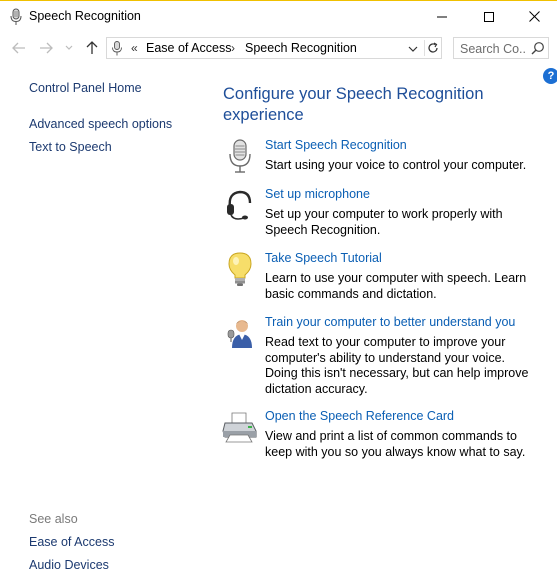 The width and height of the screenshot is (557, 587). Describe the element at coordinates (317, 194) in the screenshot. I see `set-up-microphone-link: Set up microphone` at that location.